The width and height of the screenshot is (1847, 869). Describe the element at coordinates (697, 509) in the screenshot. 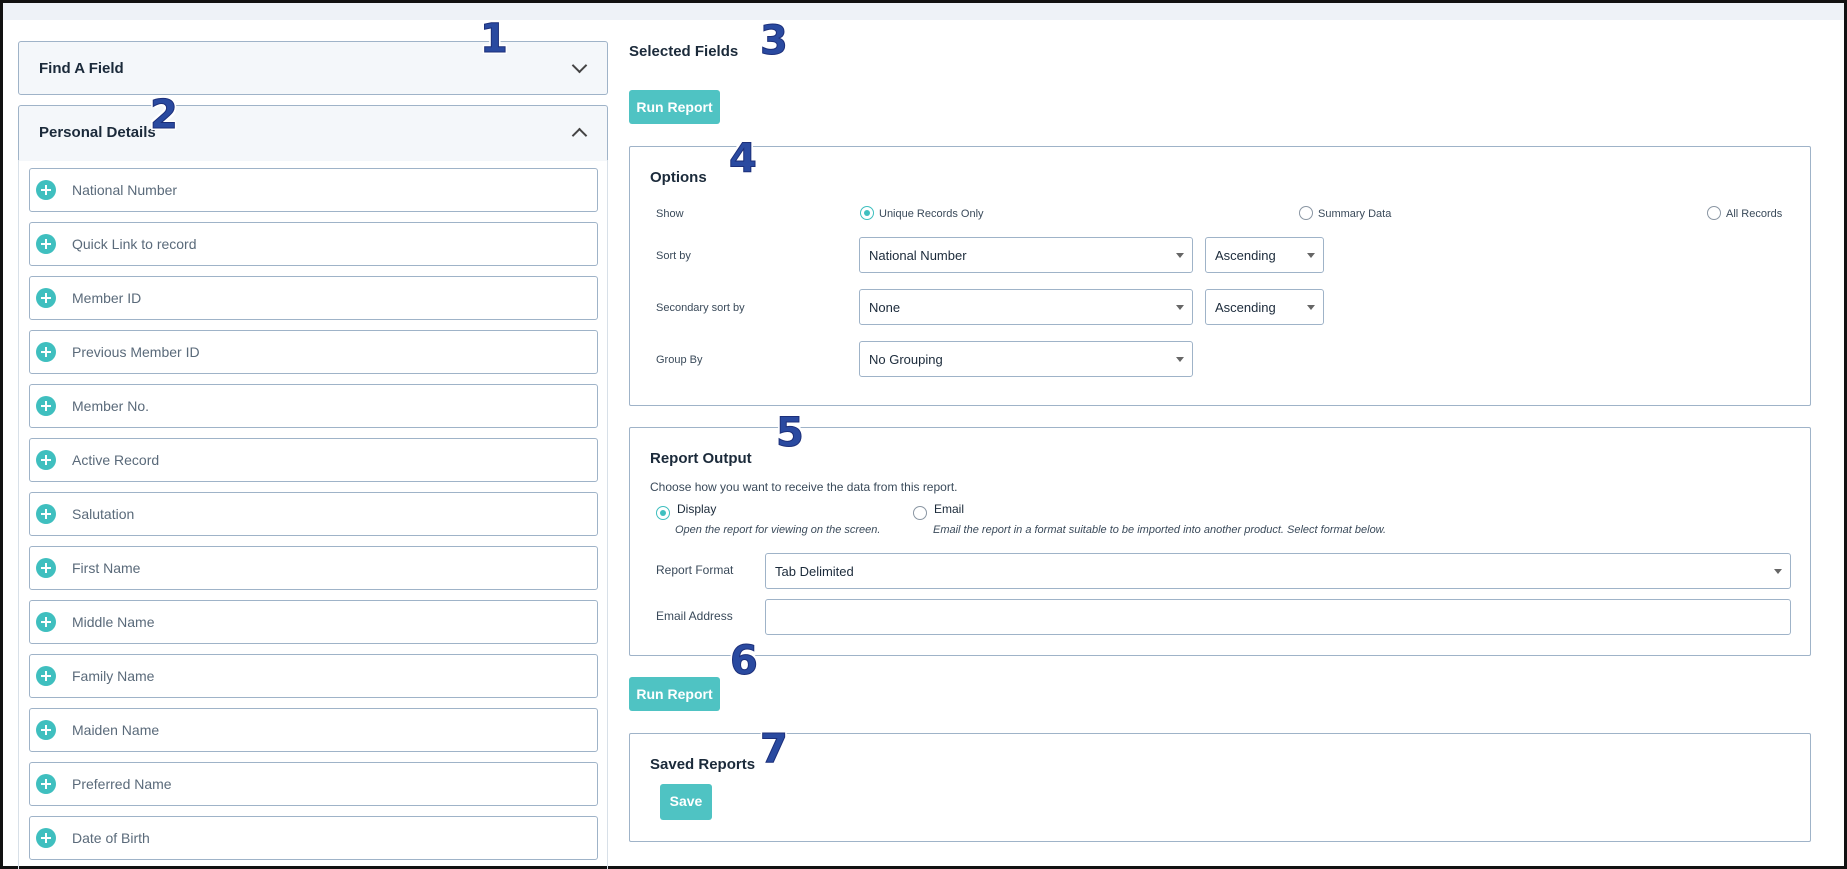

I see `display-label: Display` at that location.